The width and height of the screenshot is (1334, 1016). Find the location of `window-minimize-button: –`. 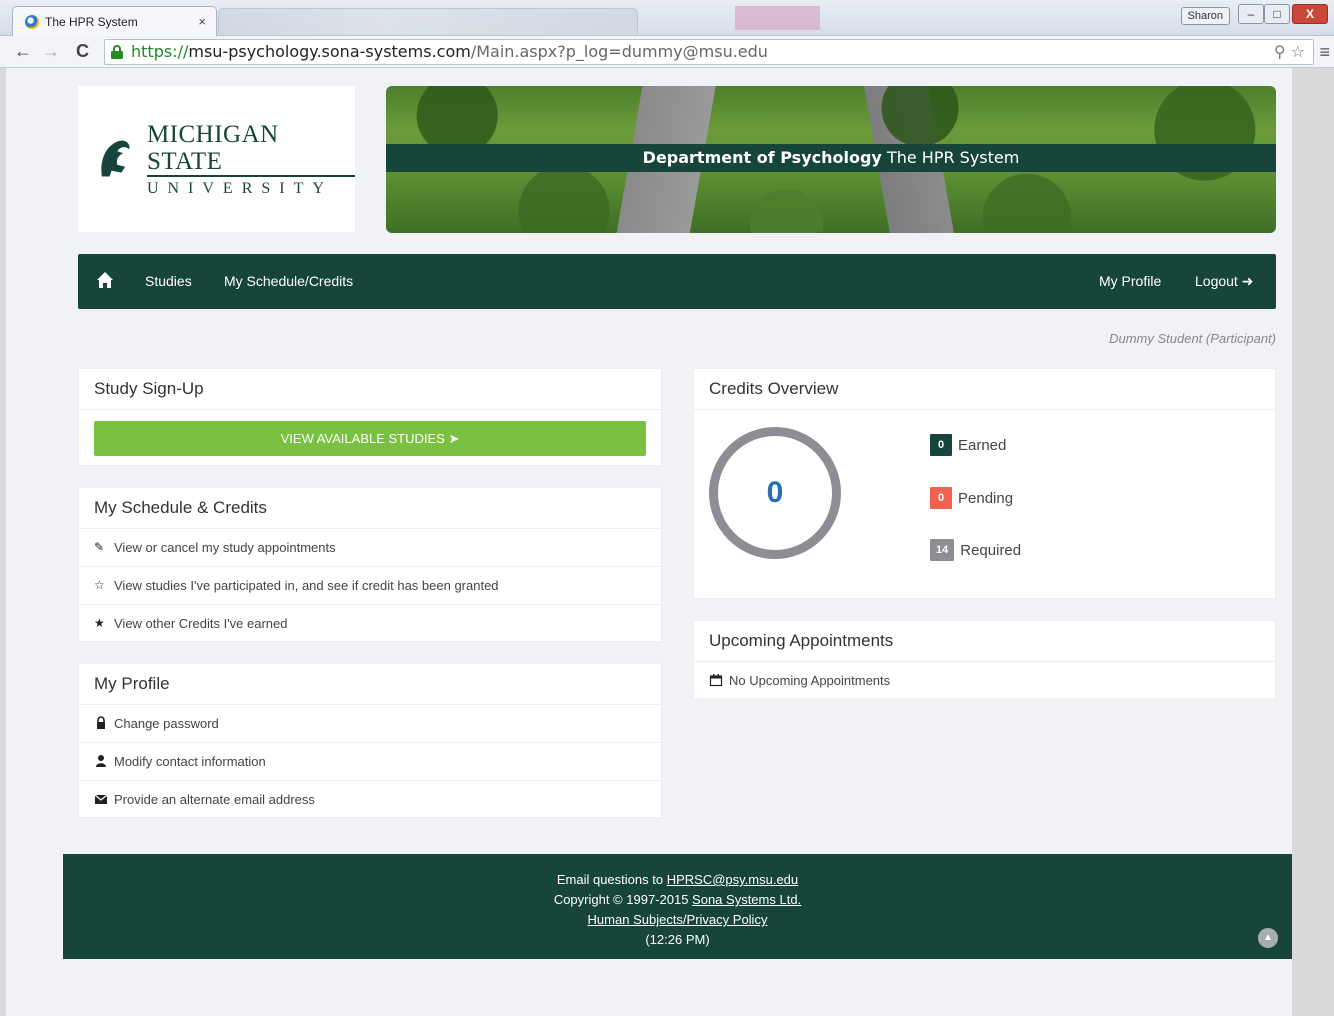

window-minimize-button: – is located at coordinates (1251, 14).